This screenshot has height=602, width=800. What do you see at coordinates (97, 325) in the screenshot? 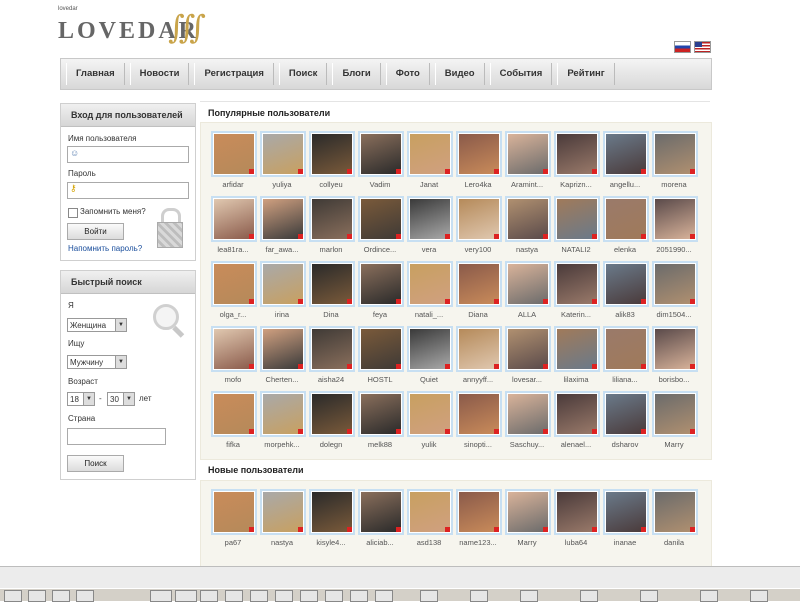
I see `i-am-select: Женщина ▼` at bounding box center [97, 325].